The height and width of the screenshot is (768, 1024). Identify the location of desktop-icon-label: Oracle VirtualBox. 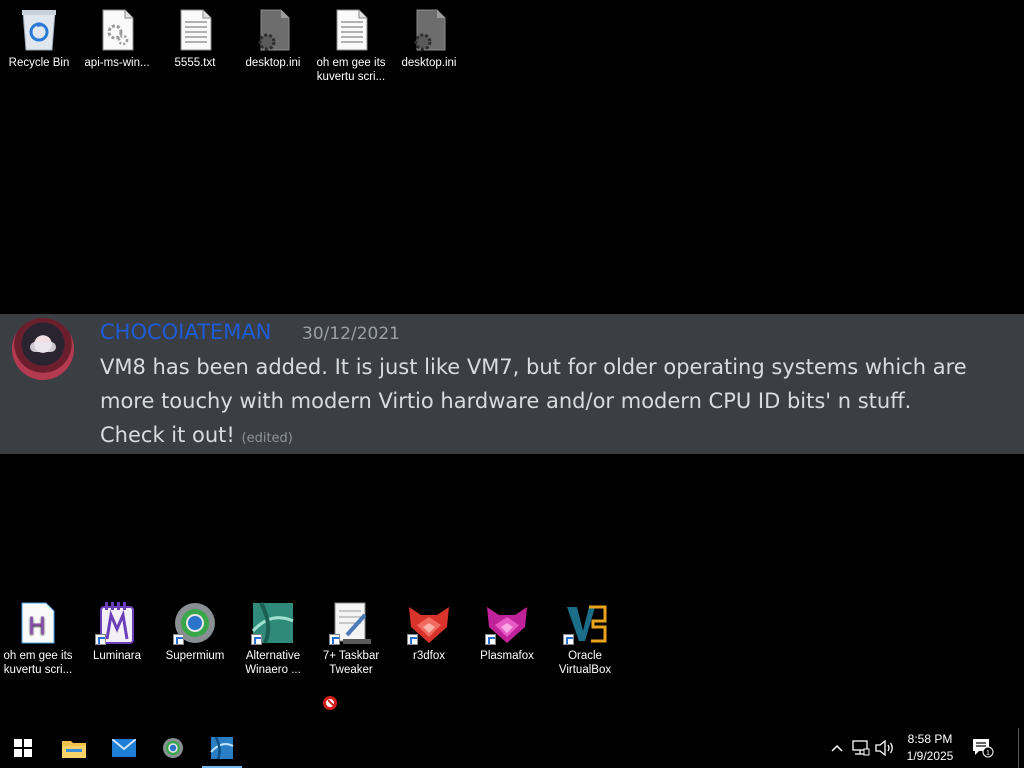
(585, 663).